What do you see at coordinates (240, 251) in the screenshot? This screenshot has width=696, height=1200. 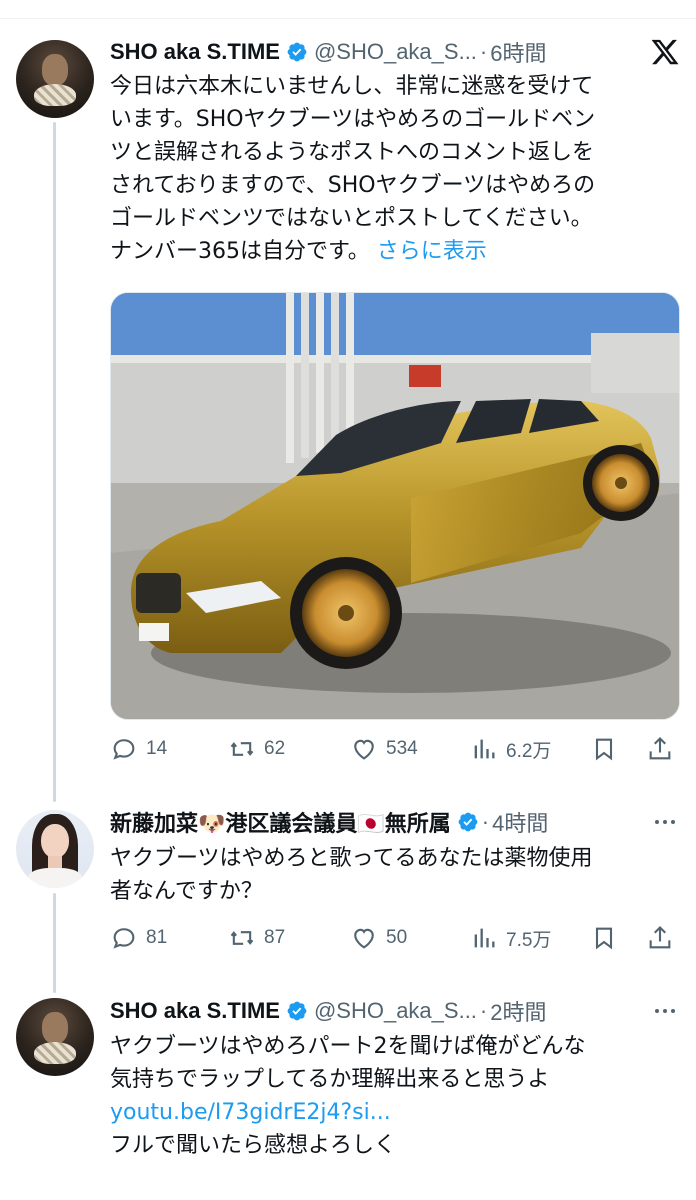 I see `tweet-line: ナンバー365は自分です。` at bounding box center [240, 251].